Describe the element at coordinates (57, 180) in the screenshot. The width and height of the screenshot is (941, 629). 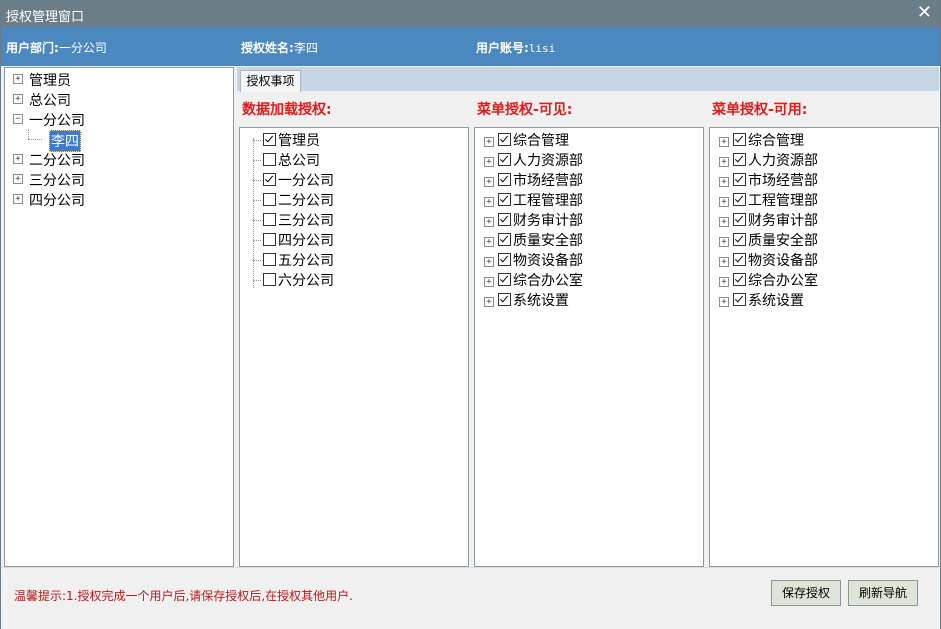
I see `org-tree-label: 三分公司` at that location.